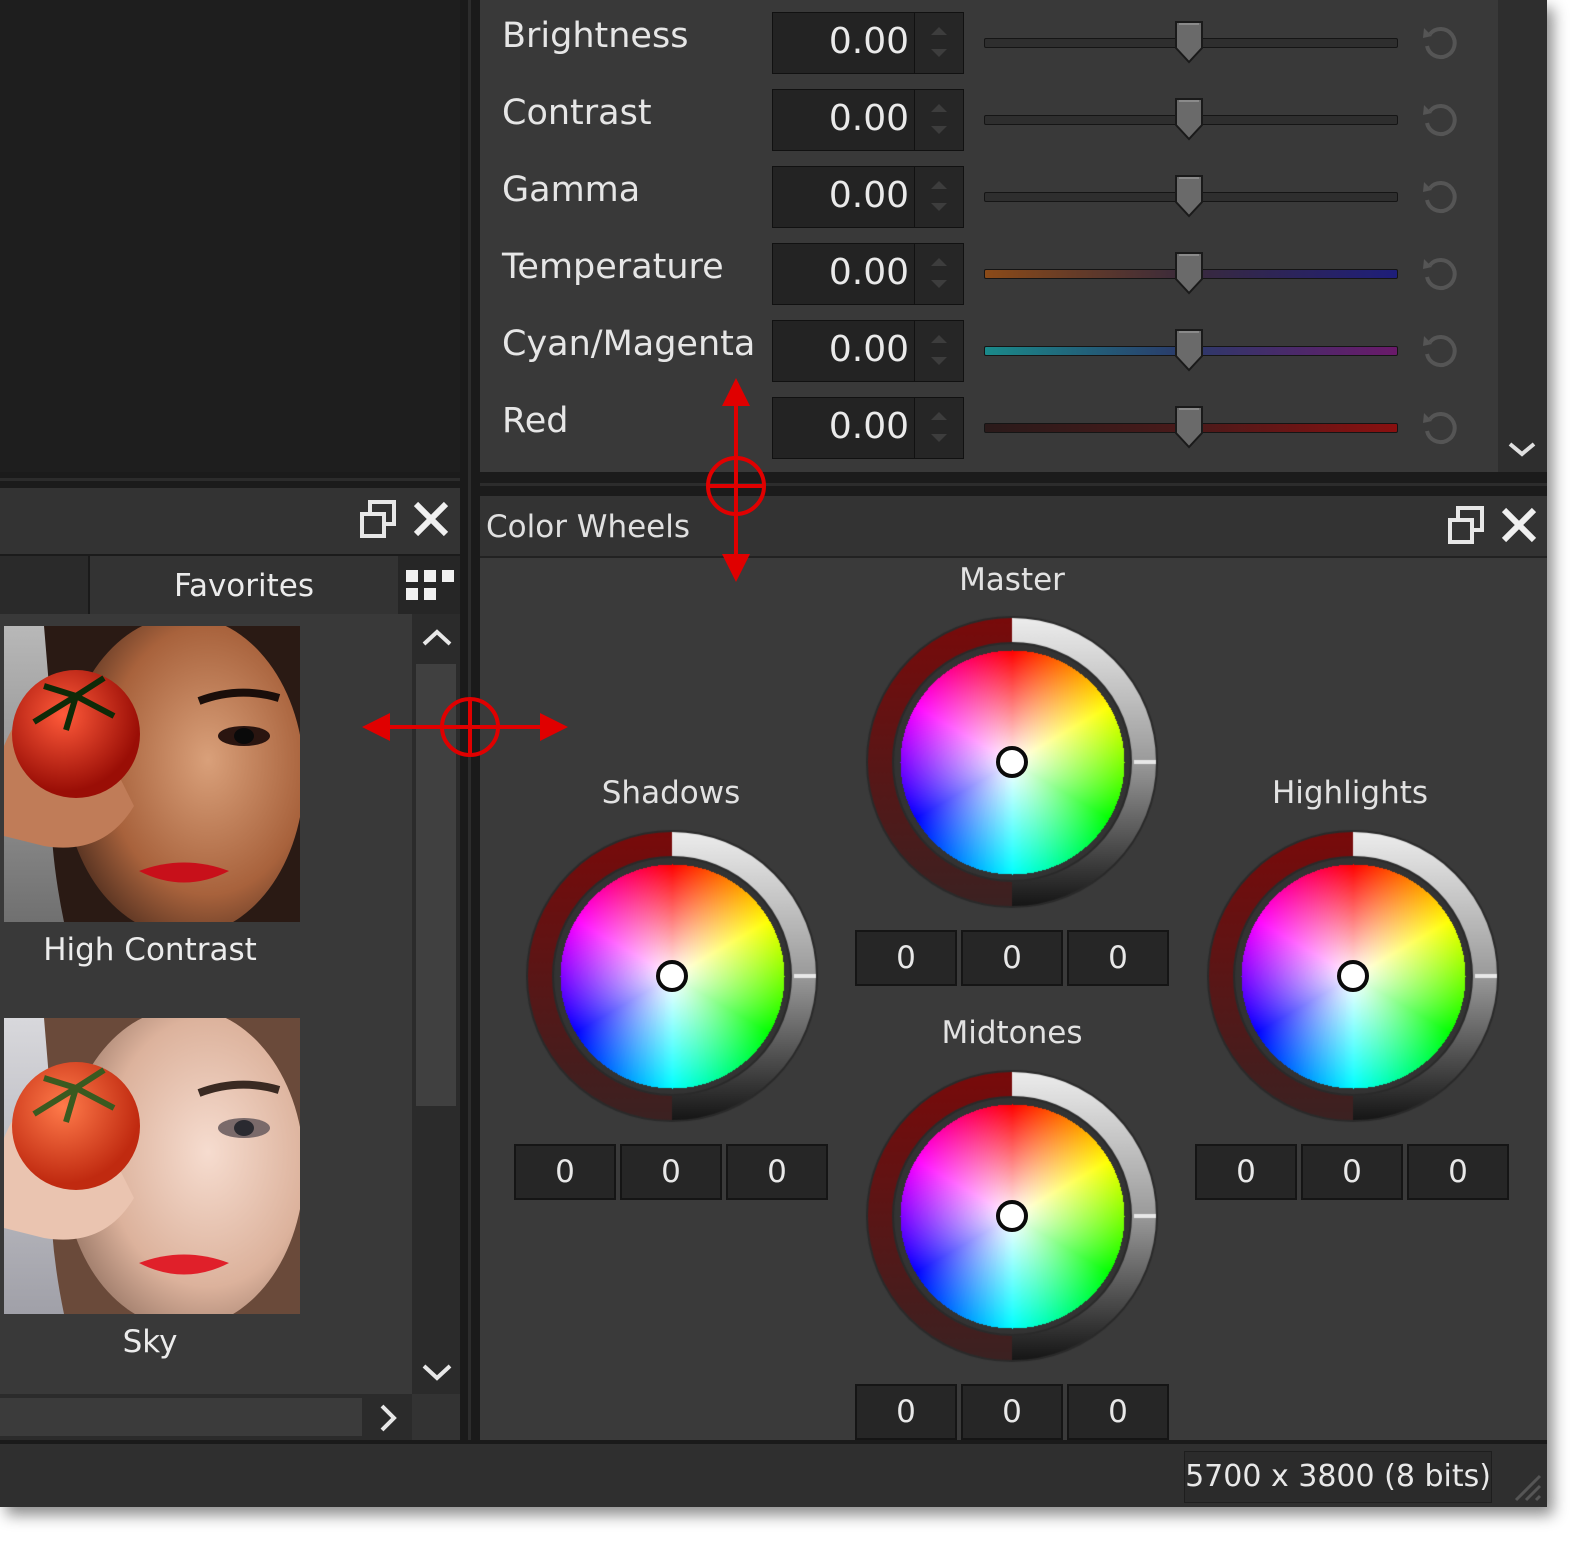 Image resolution: width=1587 pixels, height=1545 pixels. I want to click on master-value-2: 0, so click(1012, 958).